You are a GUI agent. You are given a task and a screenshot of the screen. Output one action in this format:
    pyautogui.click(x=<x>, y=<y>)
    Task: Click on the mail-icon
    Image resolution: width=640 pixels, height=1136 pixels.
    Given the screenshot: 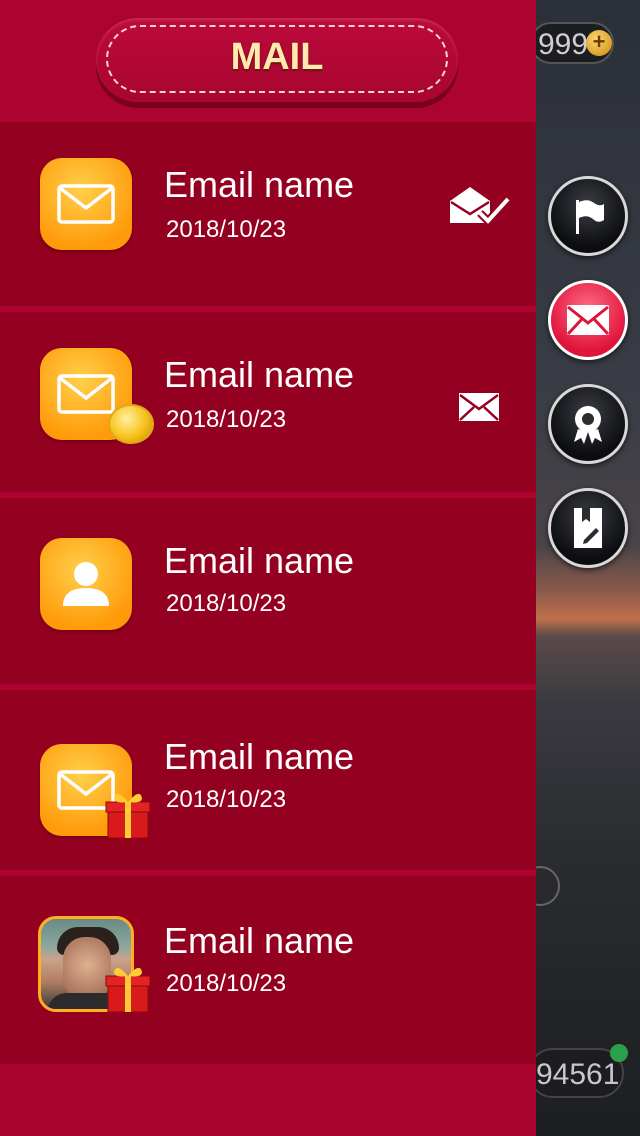 What is the action you would take?
    pyautogui.click(x=588, y=320)
    